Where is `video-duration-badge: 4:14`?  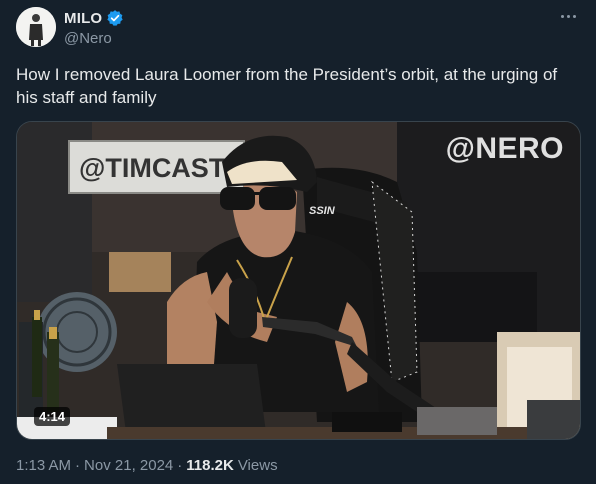 video-duration-badge: 4:14 is located at coordinates (52, 416).